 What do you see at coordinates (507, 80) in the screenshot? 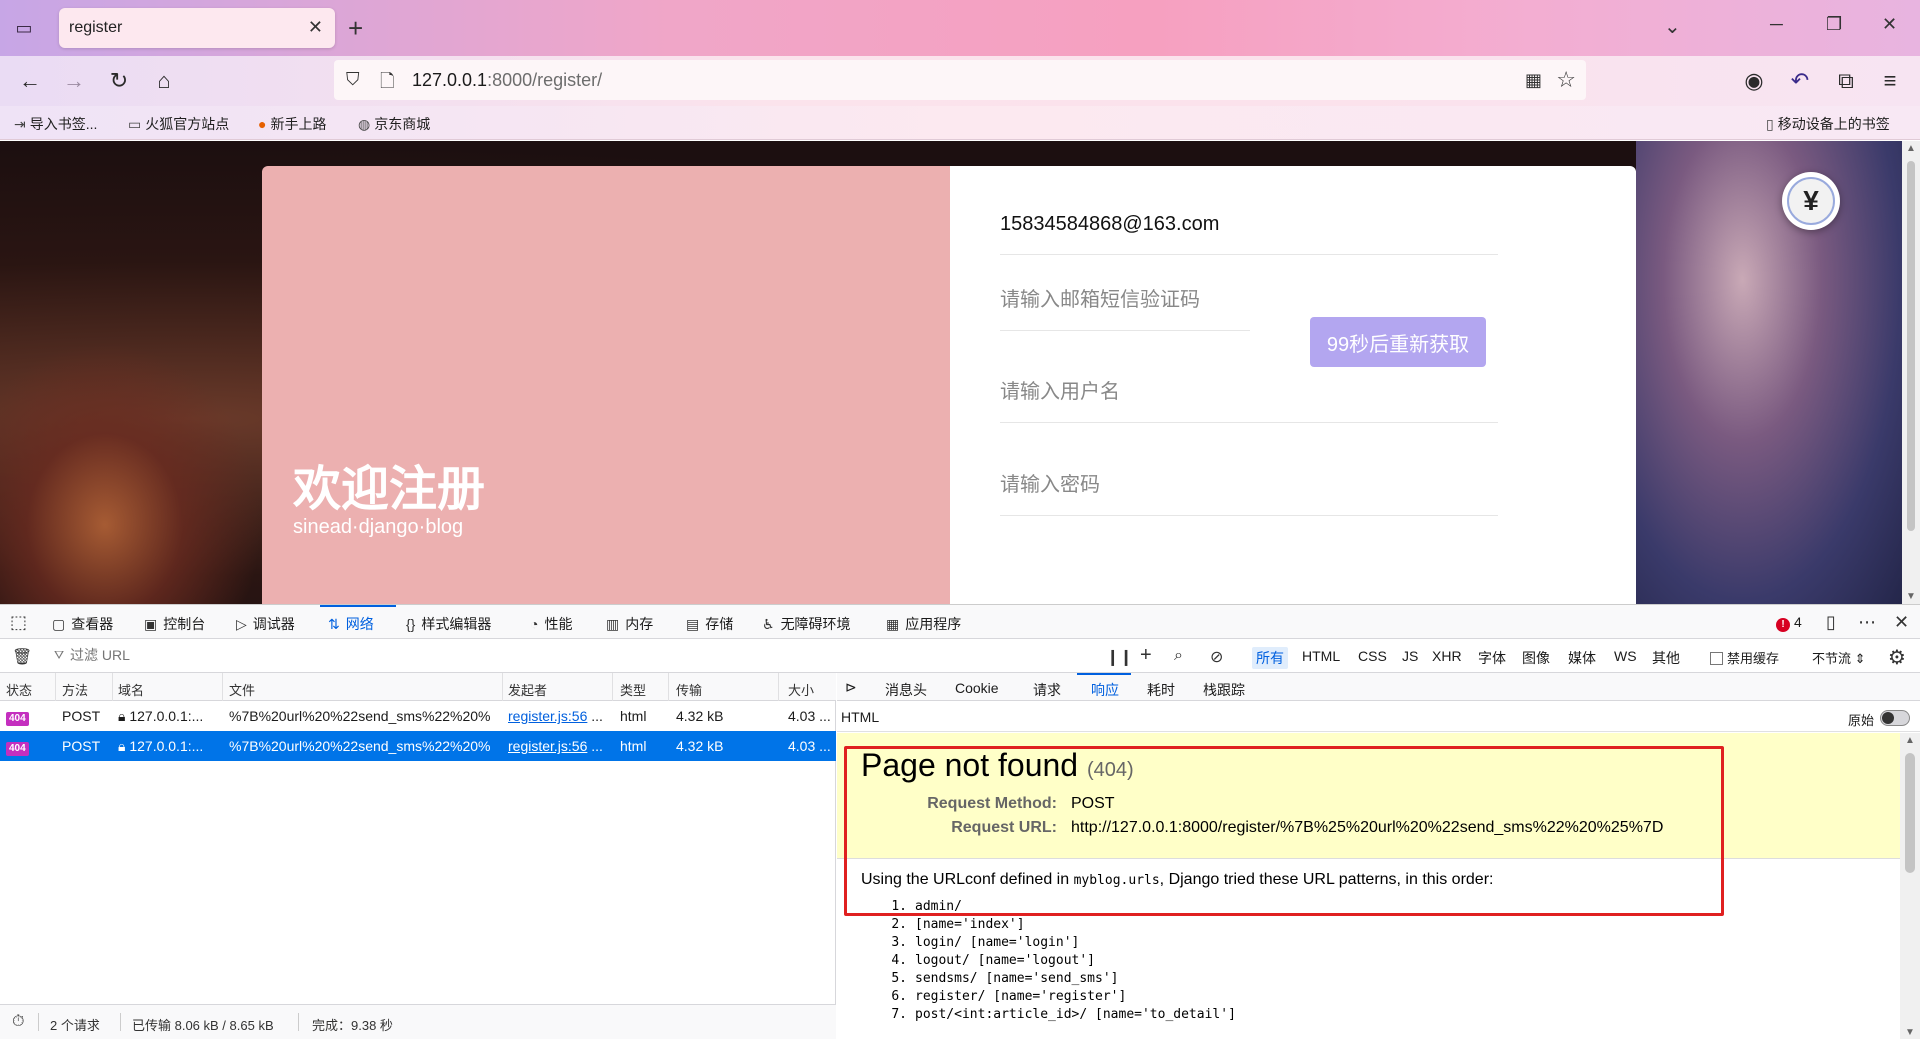
I see `url-text: 127.0.0.1:8000/register/` at bounding box center [507, 80].